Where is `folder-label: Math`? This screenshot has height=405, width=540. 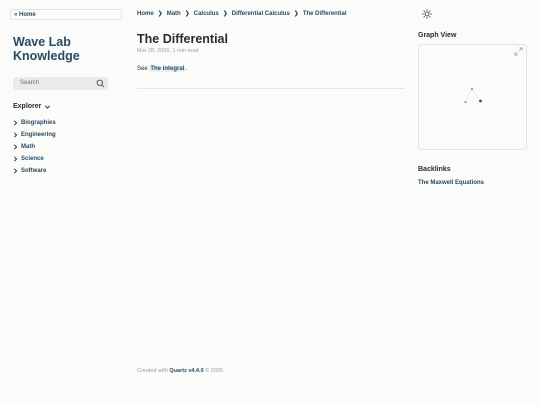 folder-label: Math is located at coordinates (28, 146).